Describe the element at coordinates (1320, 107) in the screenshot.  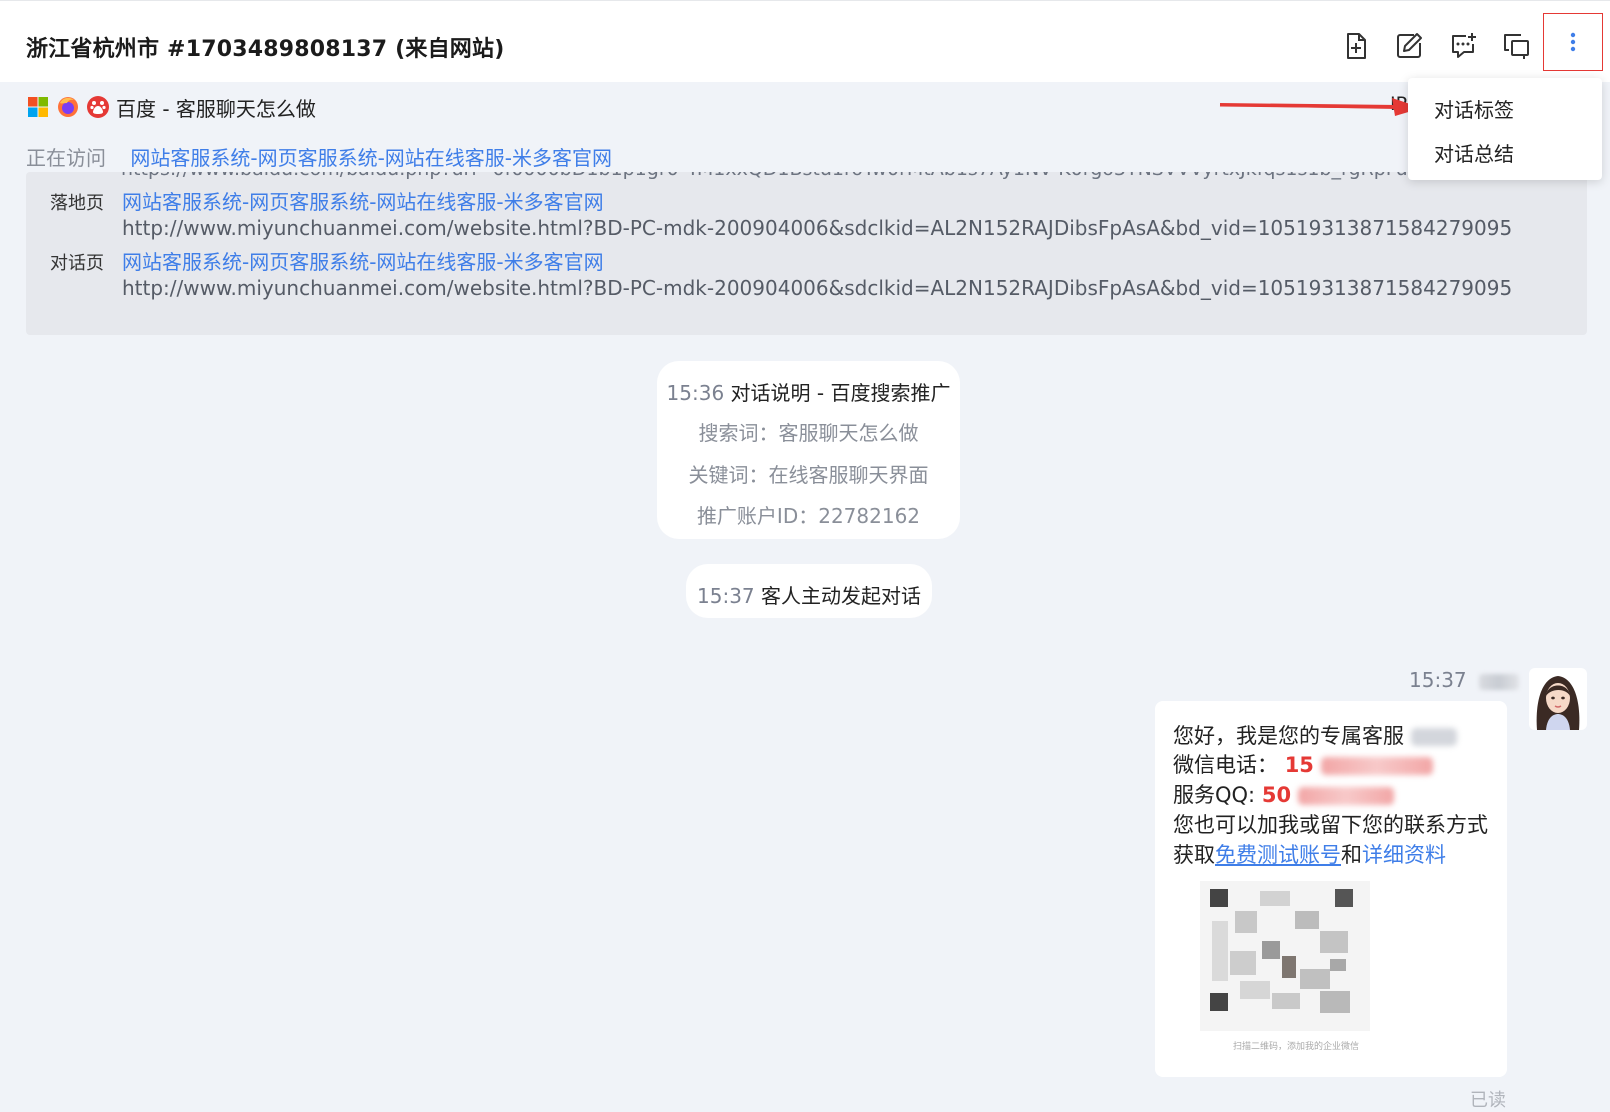
I see `annotation-arrow` at that location.